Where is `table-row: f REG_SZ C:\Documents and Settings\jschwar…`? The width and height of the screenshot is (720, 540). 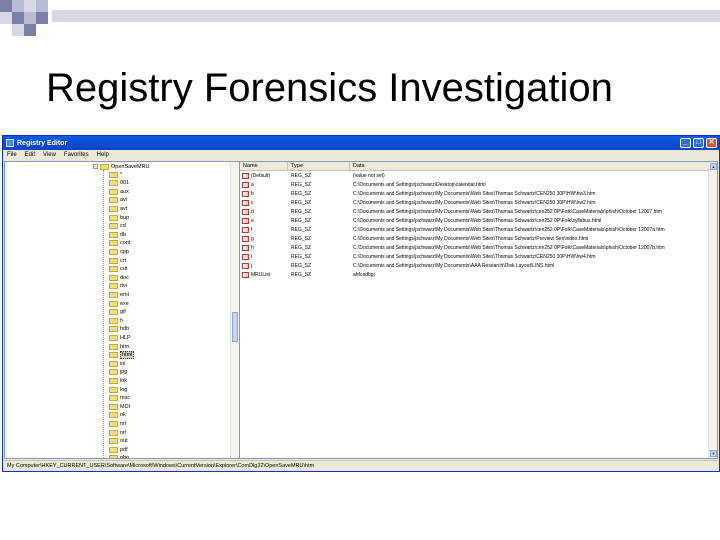
table-row: f REG_SZ C:\Documents and Settings\jschwar… is located at coordinates (478, 229).